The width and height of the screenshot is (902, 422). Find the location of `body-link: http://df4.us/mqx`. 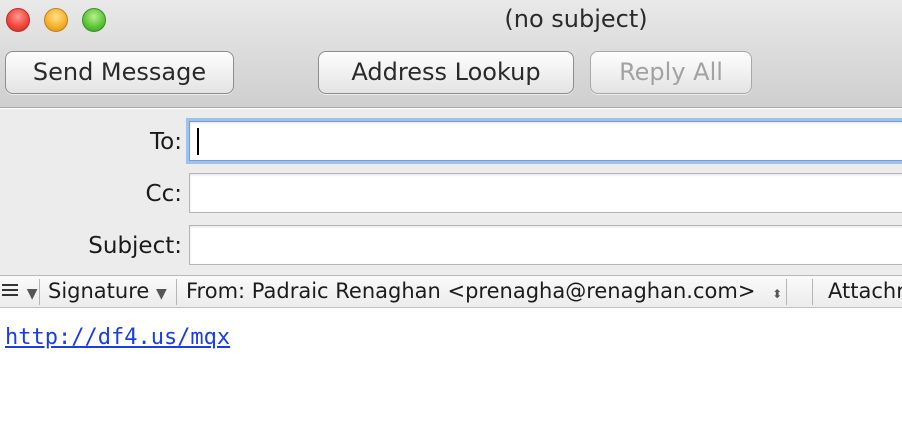

body-link: http://df4.us/mqx is located at coordinates (117, 337).